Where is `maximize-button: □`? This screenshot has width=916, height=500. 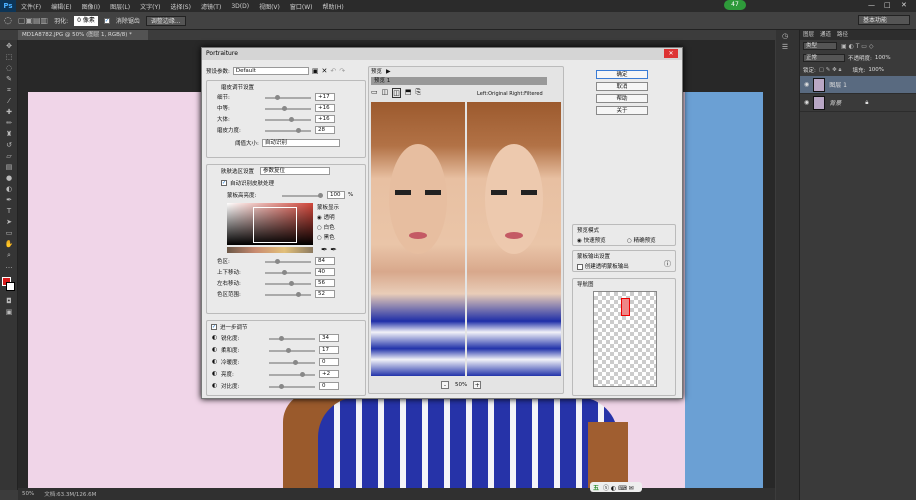 maximize-button: □ is located at coordinates (887, 5).